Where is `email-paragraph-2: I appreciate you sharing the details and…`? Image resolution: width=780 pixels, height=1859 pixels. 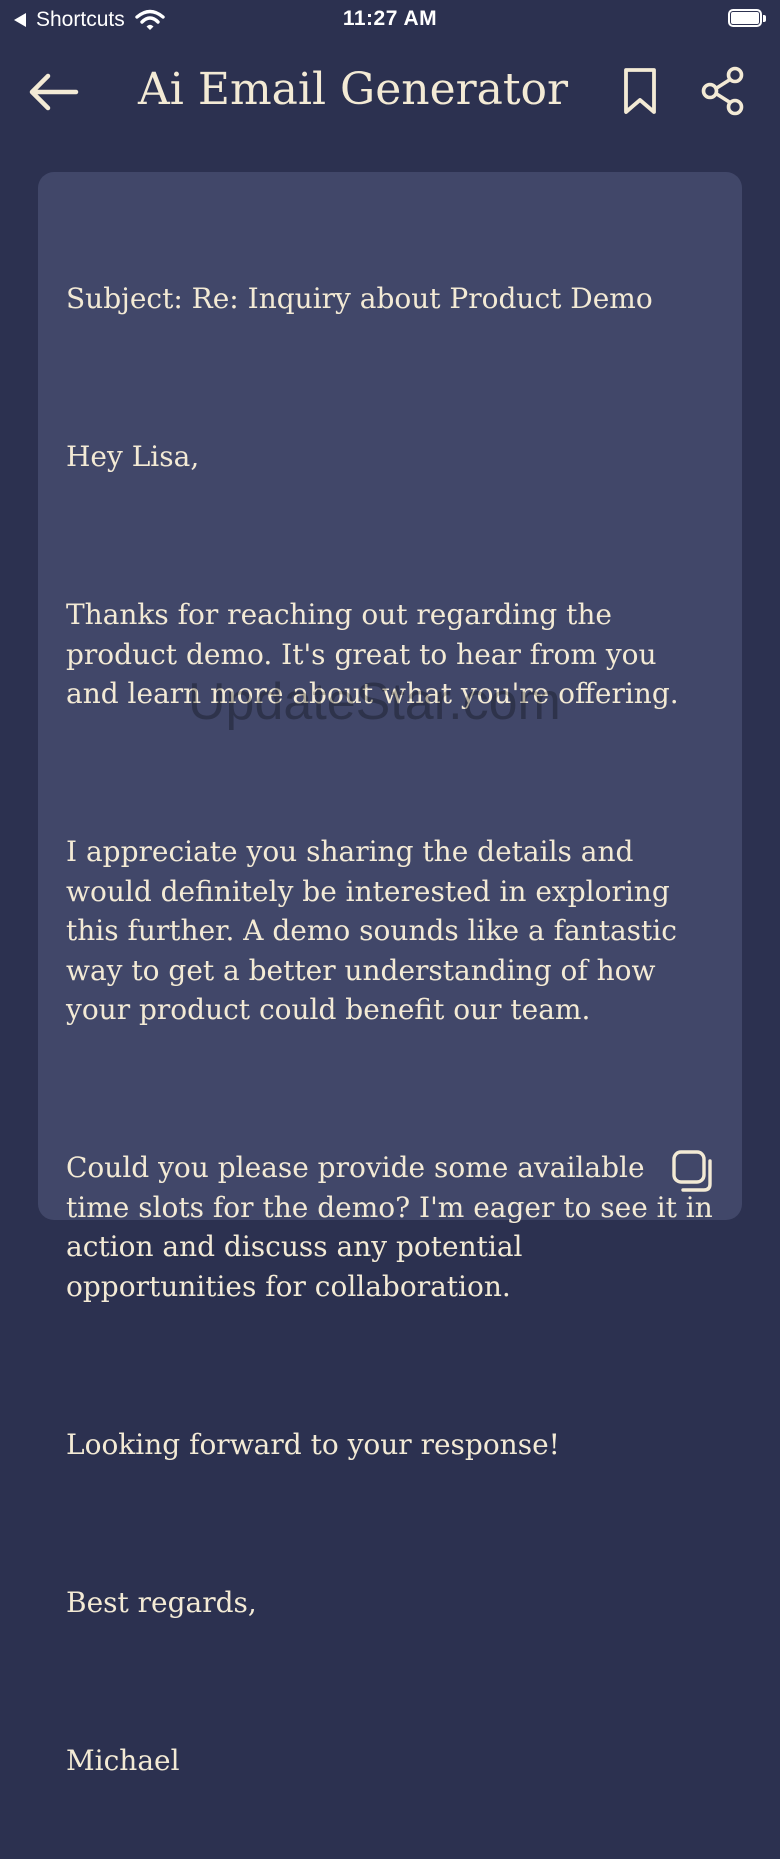 email-paragraph-2: I appreciate you sharing the details and… is located at coordinates (376, 930).